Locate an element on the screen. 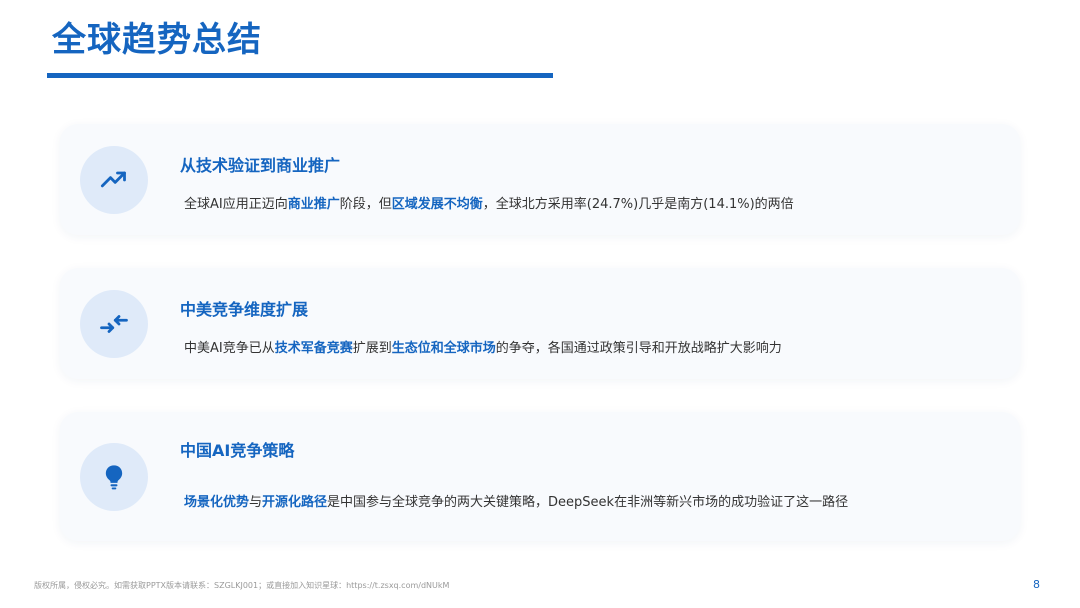  desc-text: 中美AI竞争已从 is located at coordinates (229, 348).